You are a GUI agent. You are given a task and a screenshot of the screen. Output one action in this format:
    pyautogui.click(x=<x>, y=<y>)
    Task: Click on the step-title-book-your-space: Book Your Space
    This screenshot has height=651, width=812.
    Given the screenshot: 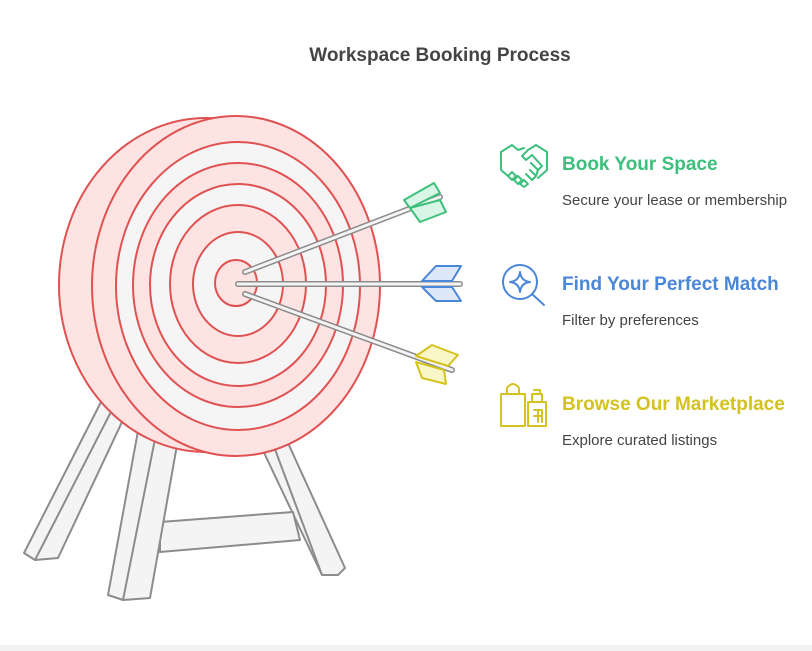 What is the action you would take?
    pyautogui.click(x=640, y=164)
    